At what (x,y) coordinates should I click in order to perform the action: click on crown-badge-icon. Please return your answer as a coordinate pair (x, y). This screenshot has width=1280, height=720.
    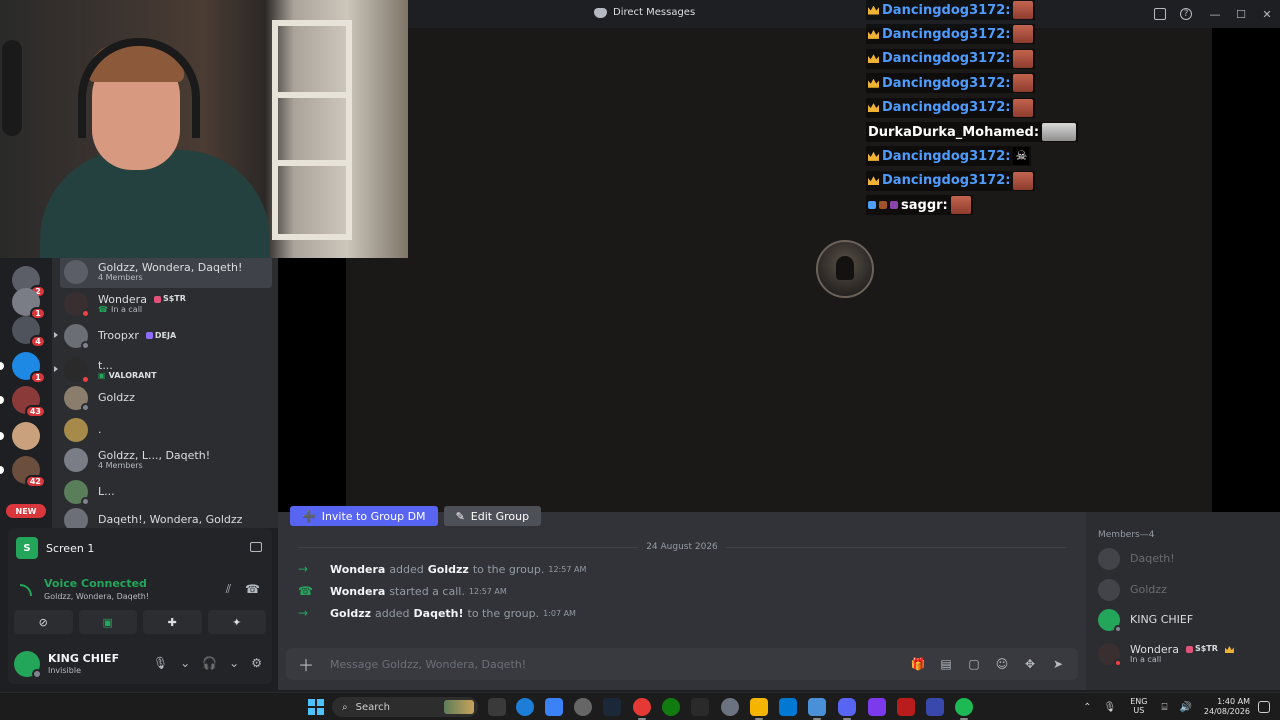
    Looking at the image, I should click on (873, 10).